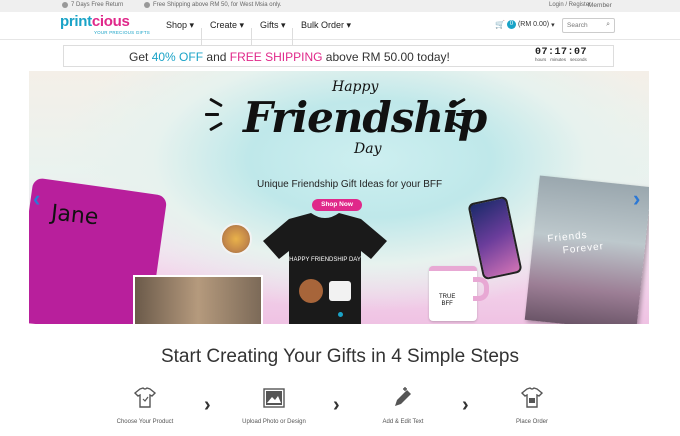  I want to click on free-return-info: 7 Days Free Return, so click(92, 5).